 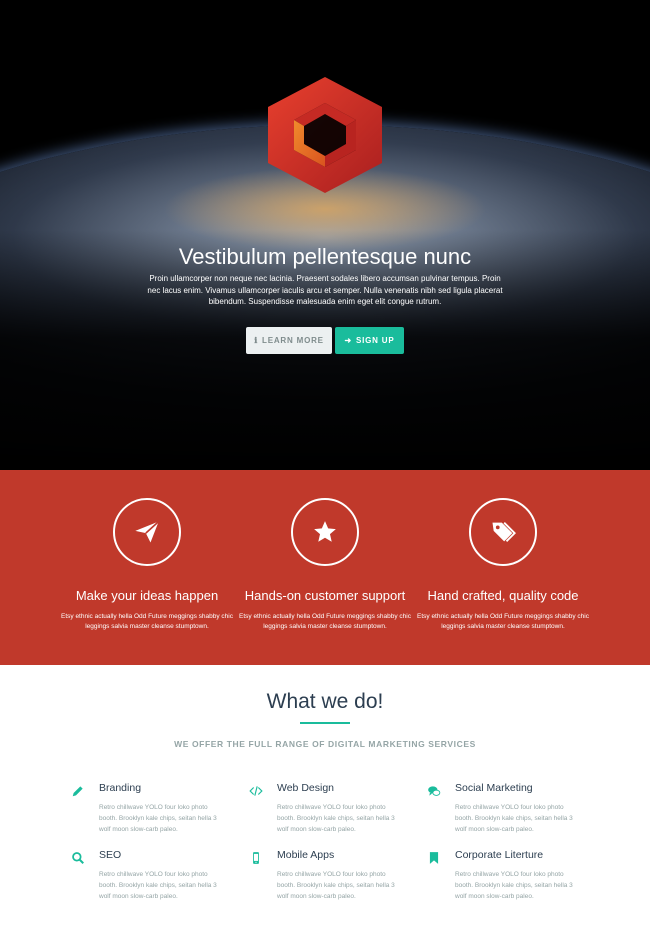 I want to click on service-title: SEO, so click(x=110, y=855).